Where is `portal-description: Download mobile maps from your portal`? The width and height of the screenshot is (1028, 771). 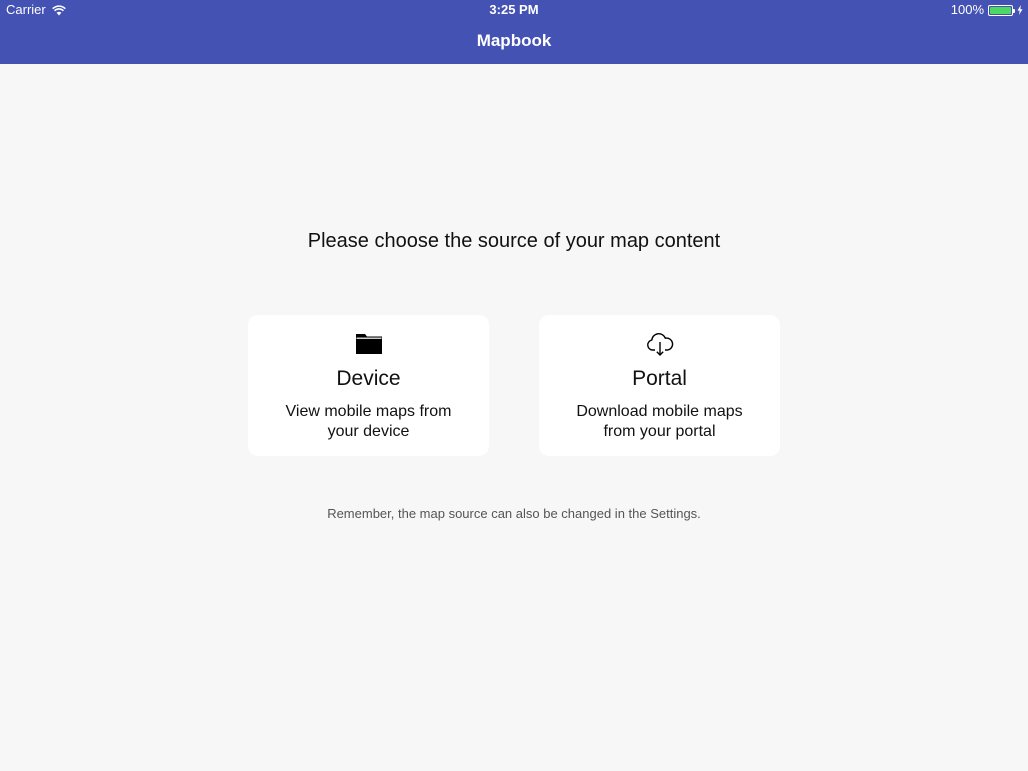
portal-description: Download mobile maps from your portal is located at coordinates (659, 421).